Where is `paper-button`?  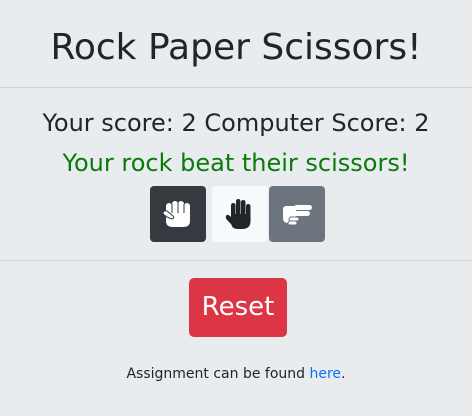 paper-button is located at coordinates (240, 214).